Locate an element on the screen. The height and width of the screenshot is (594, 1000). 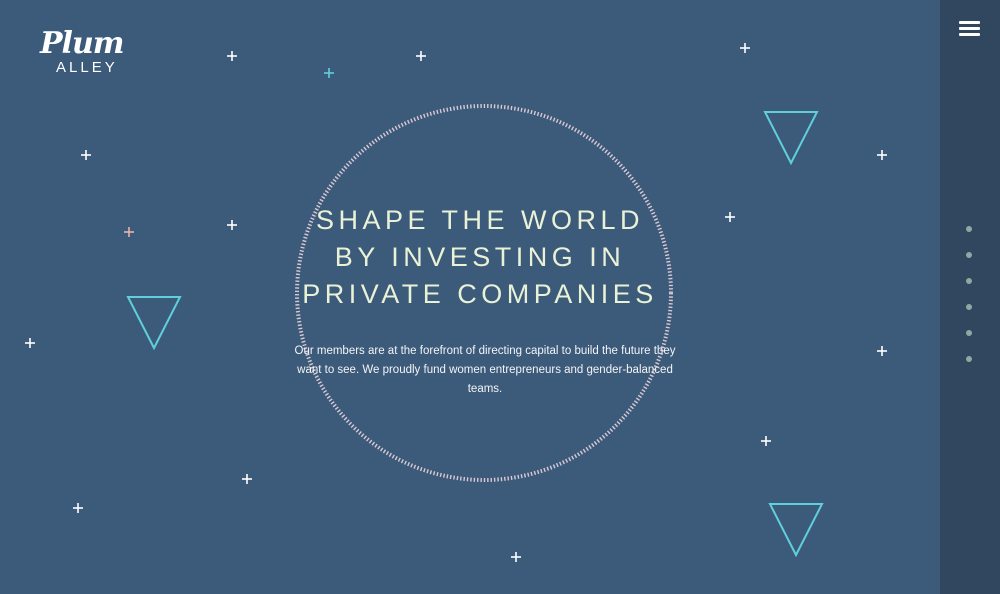
headline-line: PRIVATE COMPANIES is located at coordinates (480, 294).